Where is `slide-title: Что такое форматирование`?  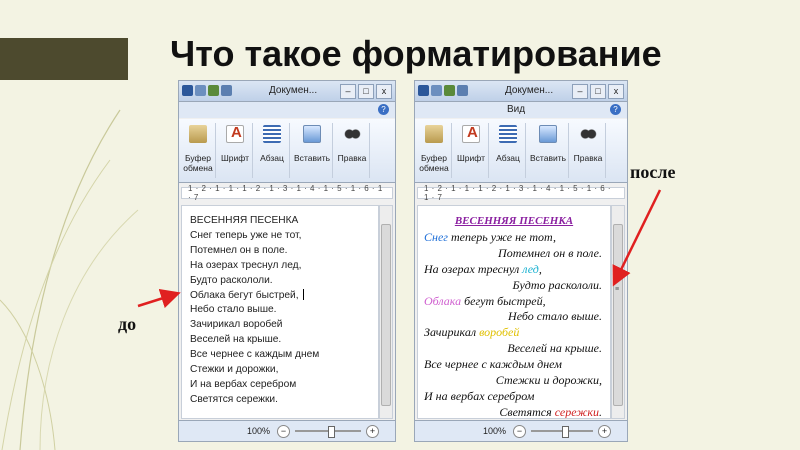
slide-title: Что такое форматирование is located at coordinates (416, 53).